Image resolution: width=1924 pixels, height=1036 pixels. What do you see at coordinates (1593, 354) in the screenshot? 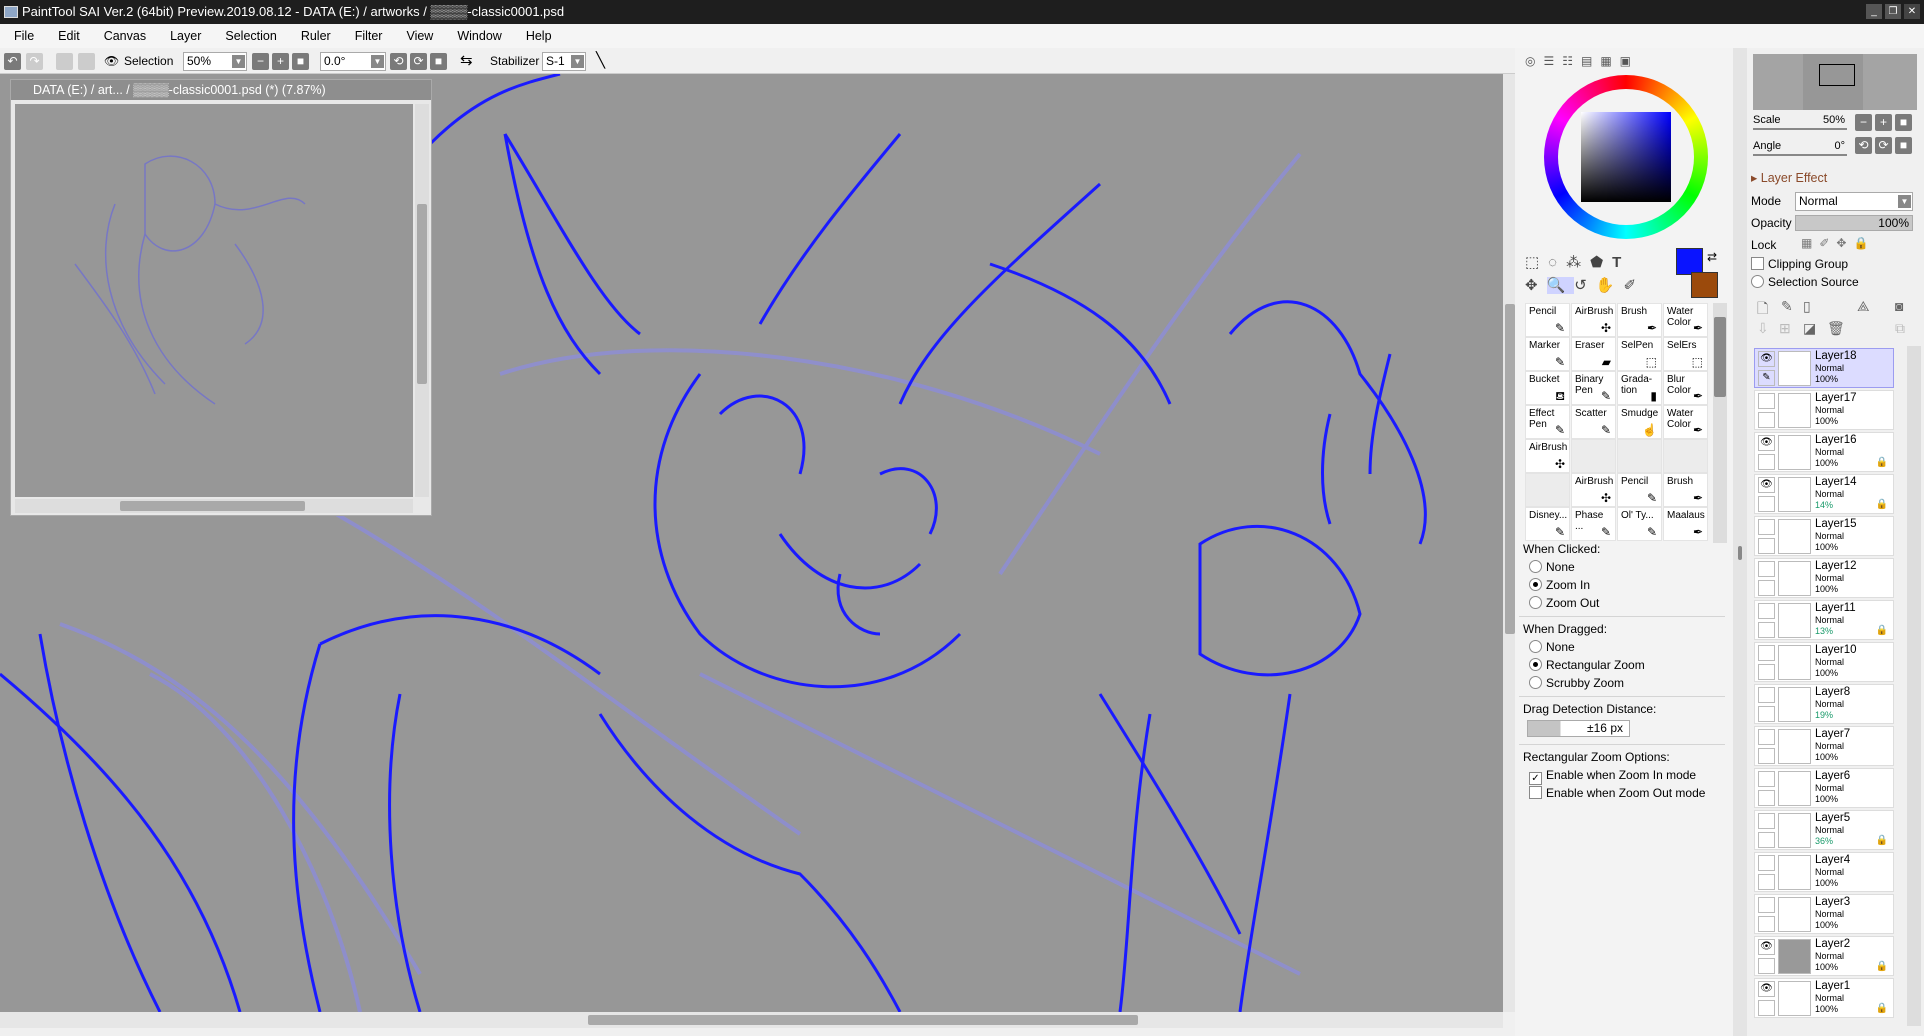
I see `tool-eraser: Eraser ▰` at bounding box center [1593, 354].